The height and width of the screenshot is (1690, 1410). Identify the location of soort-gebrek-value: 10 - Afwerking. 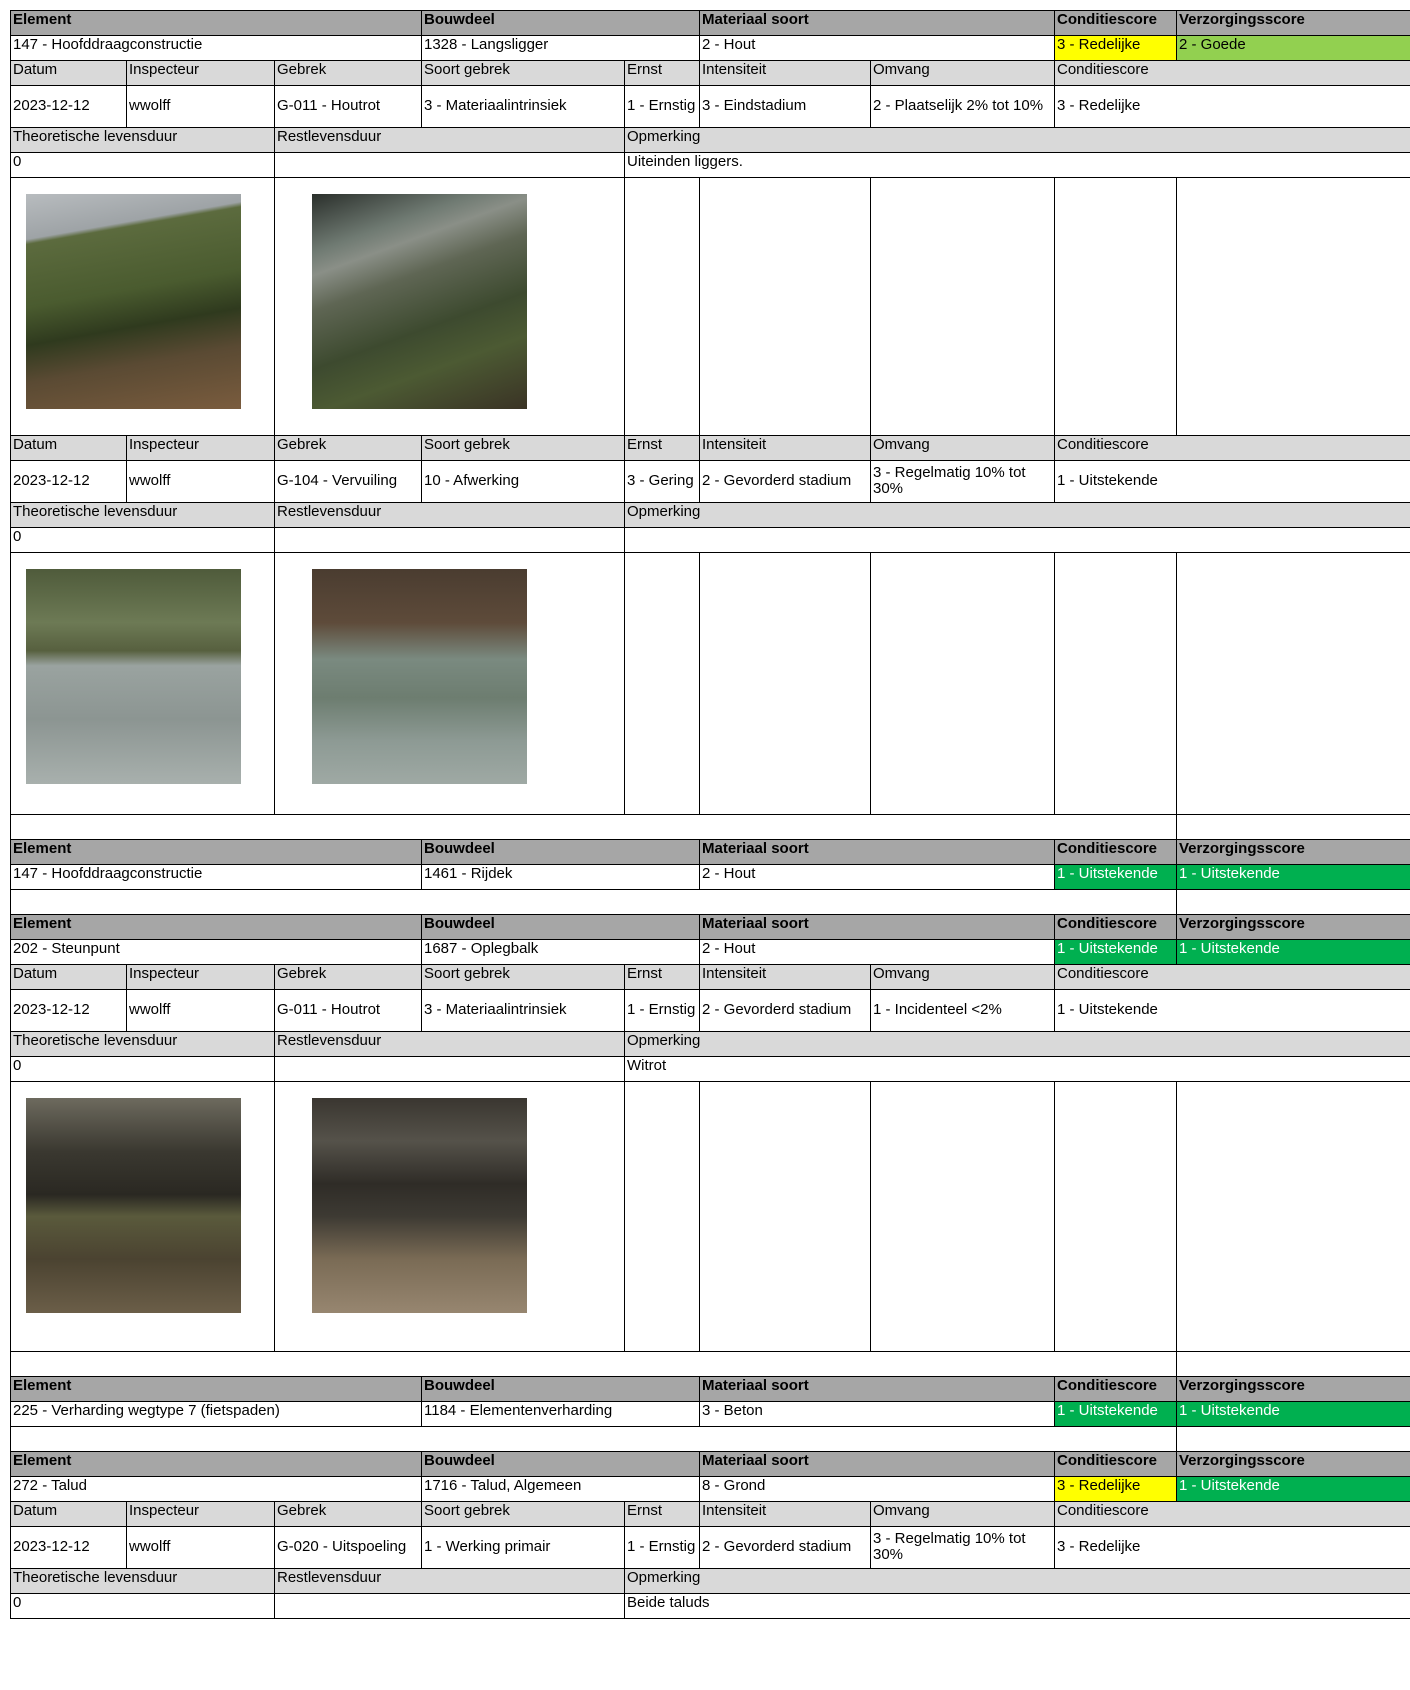
(472, 480).